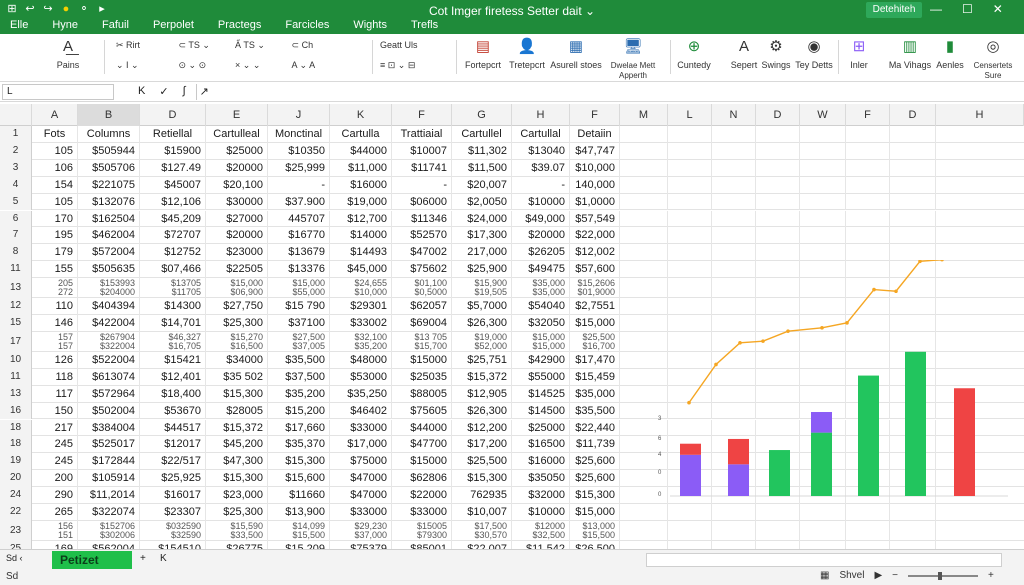 Image resolution: width=1024 pixels, height=585 pixels. I want to click on cell: Cartulleal, so click(237, 134).